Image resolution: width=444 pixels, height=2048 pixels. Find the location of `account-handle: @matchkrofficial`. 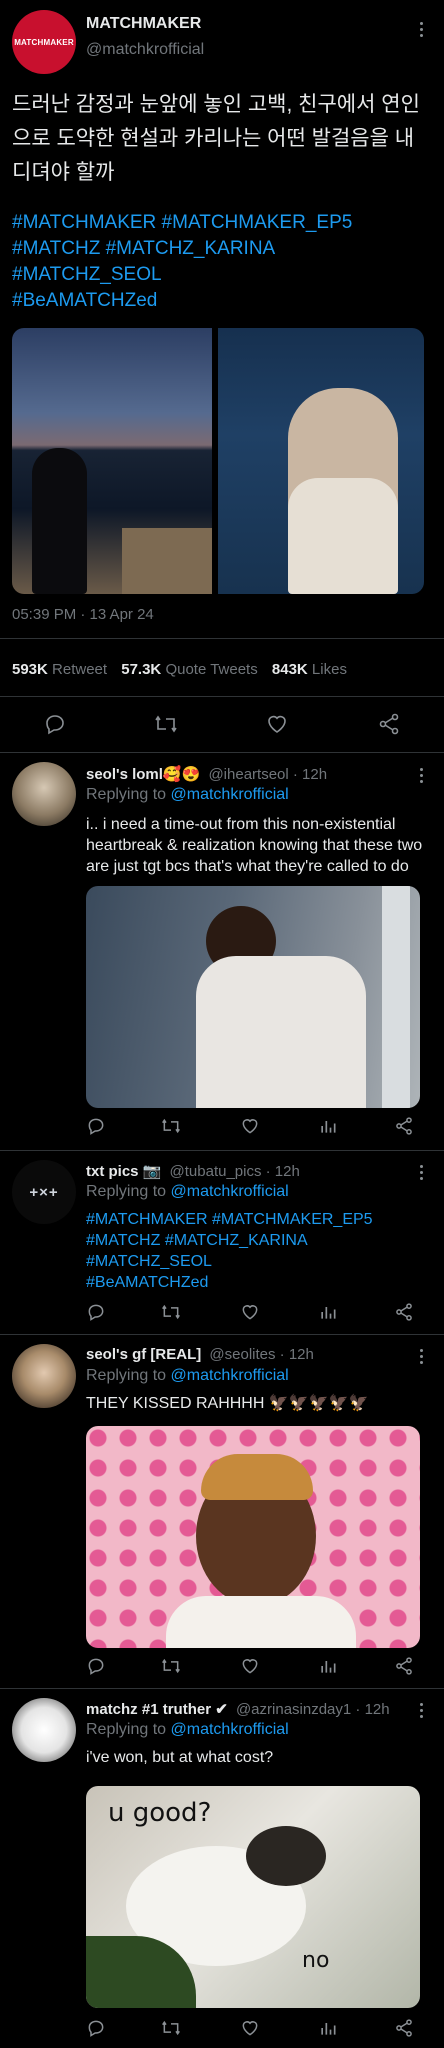

account-handle: @matchkrofficial is located at coordinates (145, 50).